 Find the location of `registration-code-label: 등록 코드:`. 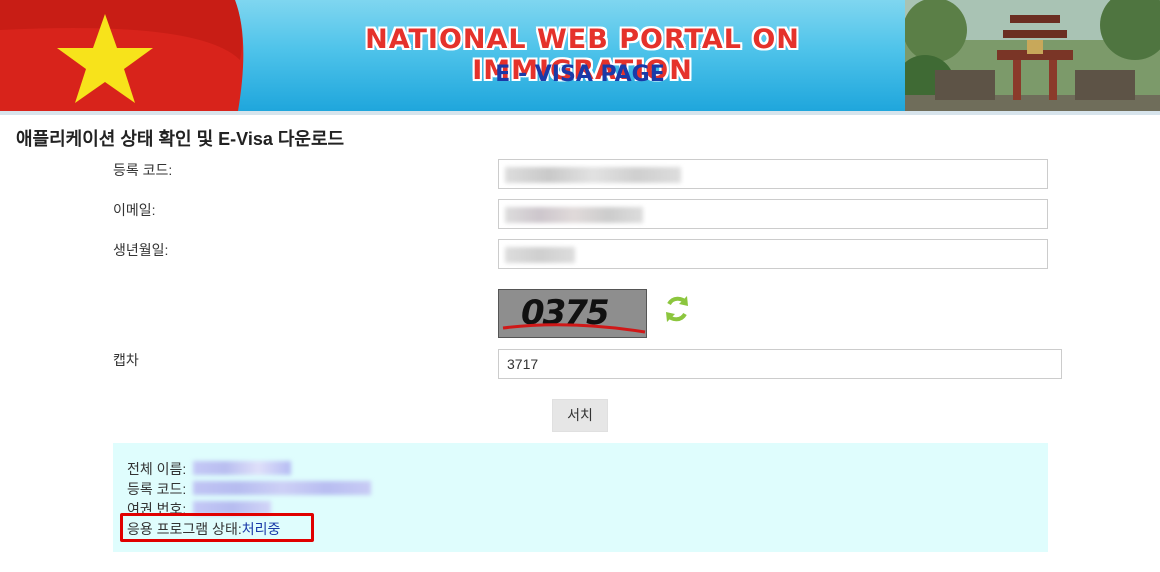

registration-code-label: 등록 코드: is located at coordinates (143, 170).